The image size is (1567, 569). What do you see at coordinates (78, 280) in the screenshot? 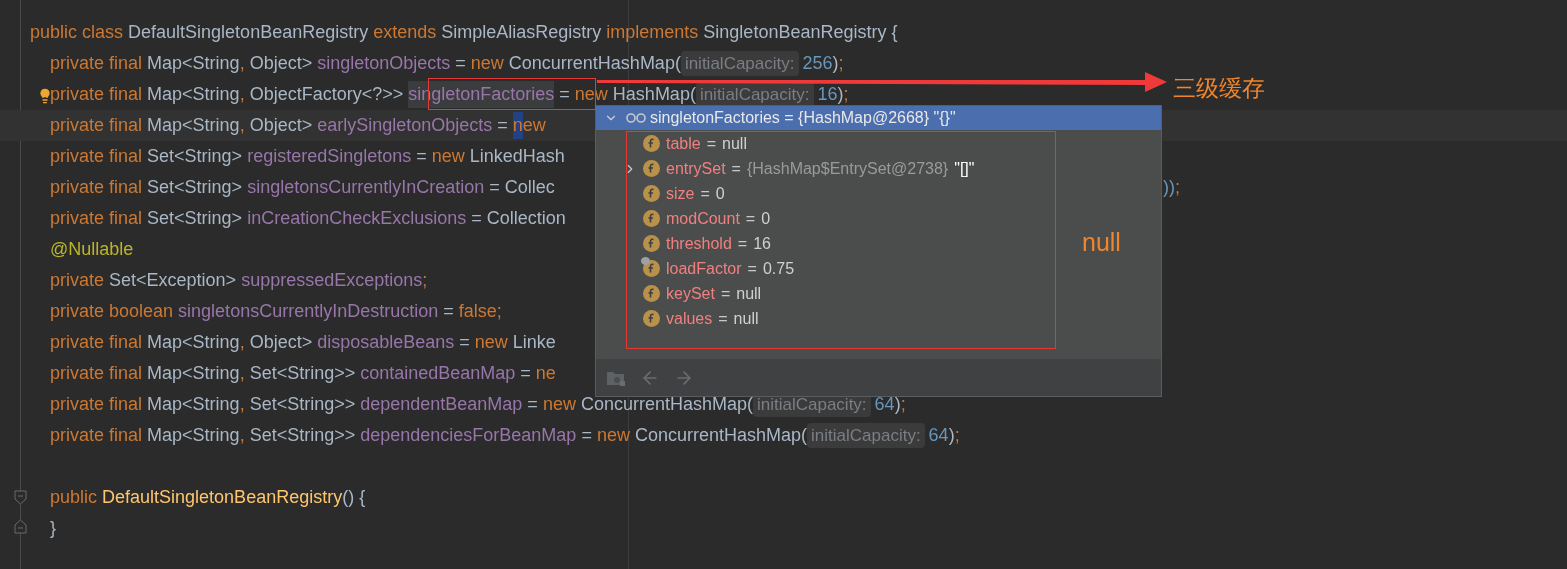
I see `code-token: private` at bounding box center [78, 280].